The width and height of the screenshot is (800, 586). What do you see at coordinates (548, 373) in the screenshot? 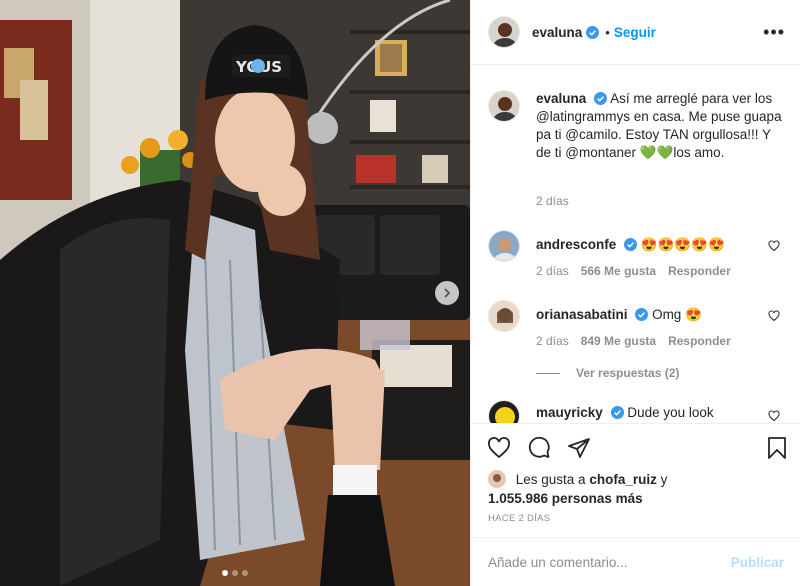
I see `view-replies-line` at bounding box center [548, 373].